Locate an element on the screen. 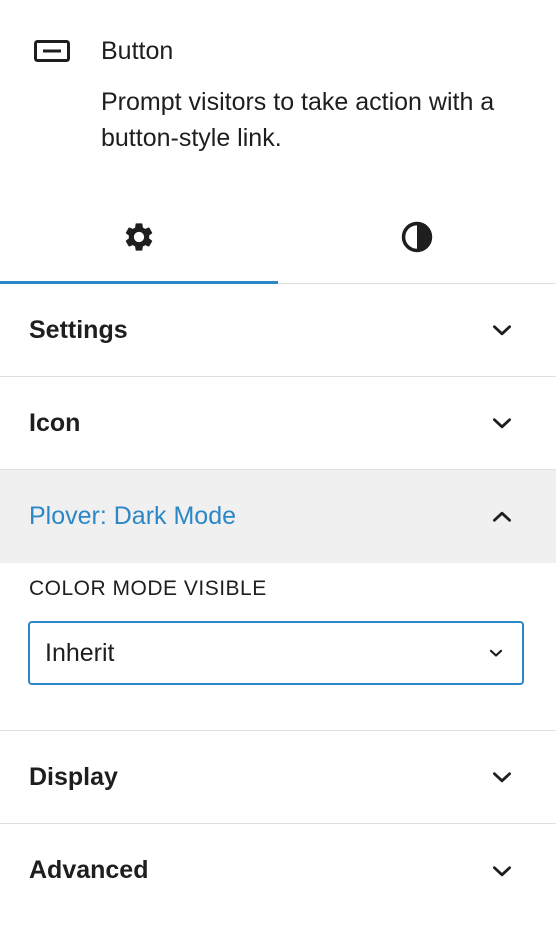  tab-styles is located at coordinates (417, 236).